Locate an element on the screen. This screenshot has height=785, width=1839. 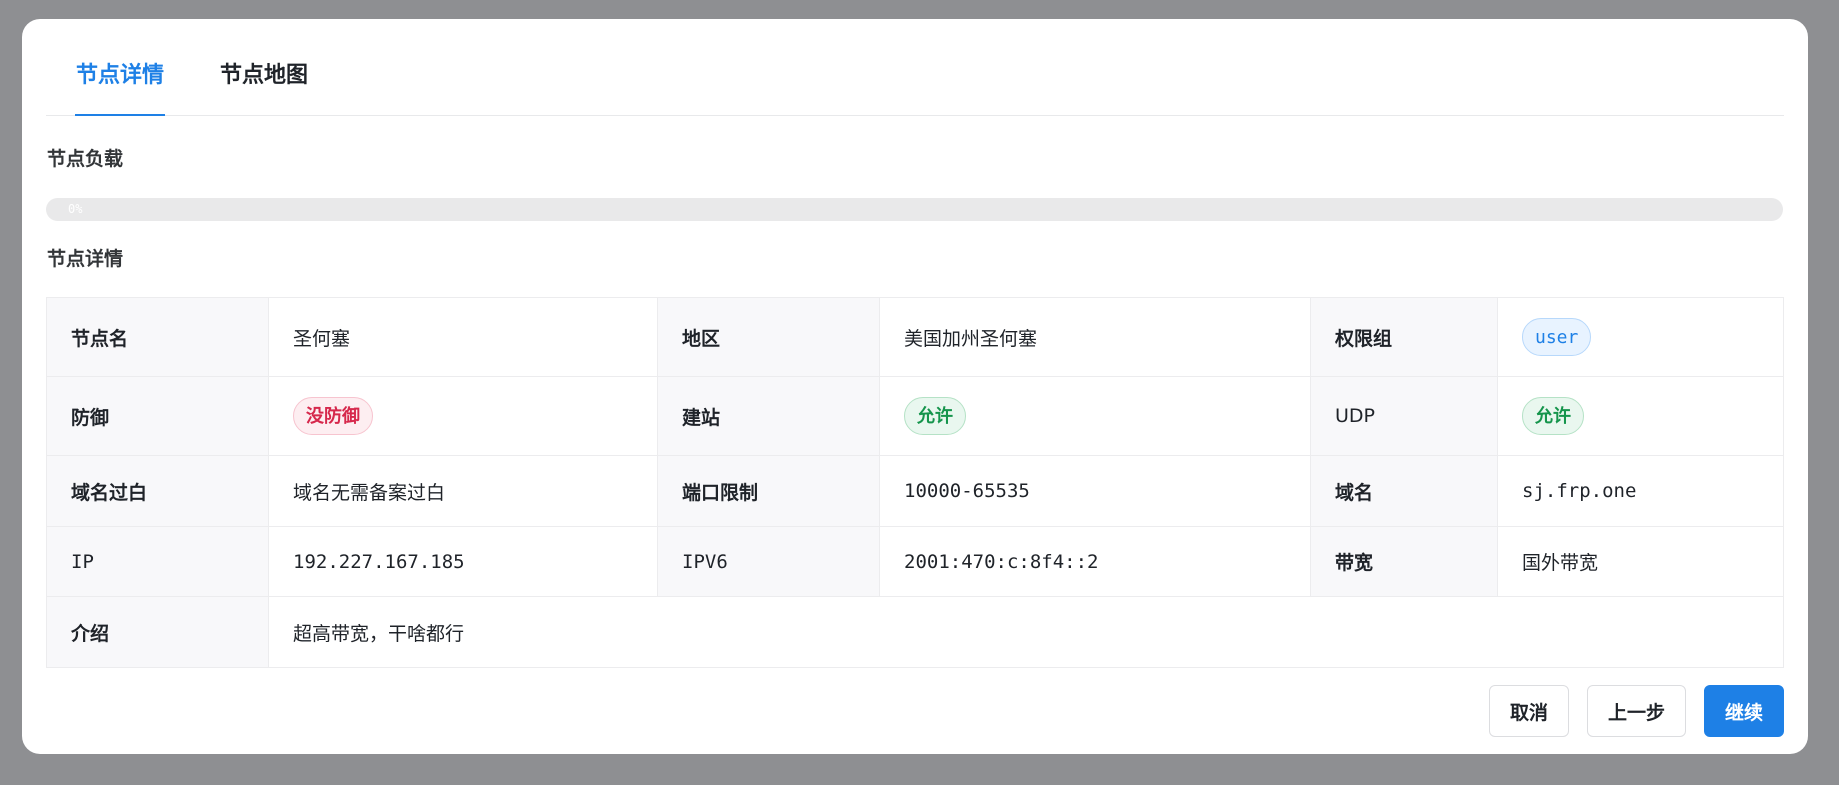
continue-button: 继续 is located at coordinates (1743, 711).